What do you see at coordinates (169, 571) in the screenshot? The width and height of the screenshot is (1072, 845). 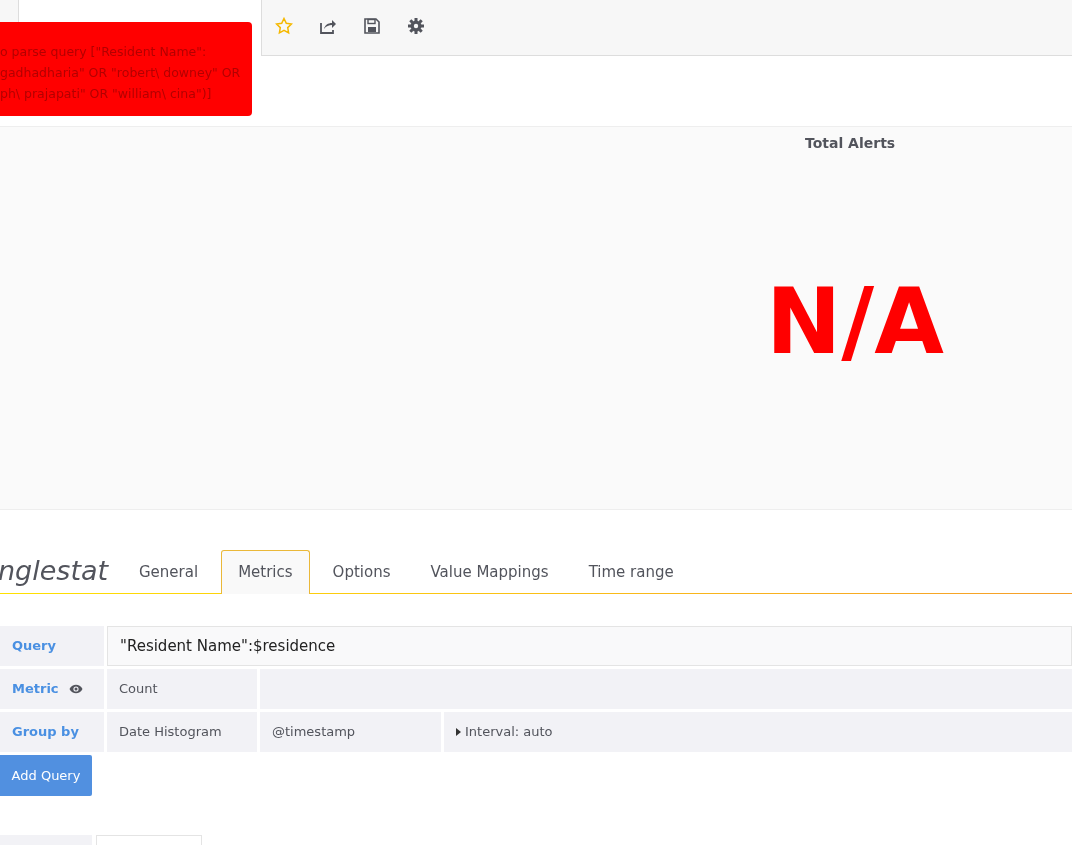 I see `editor-tab: General` at bounding box center [169, 571].